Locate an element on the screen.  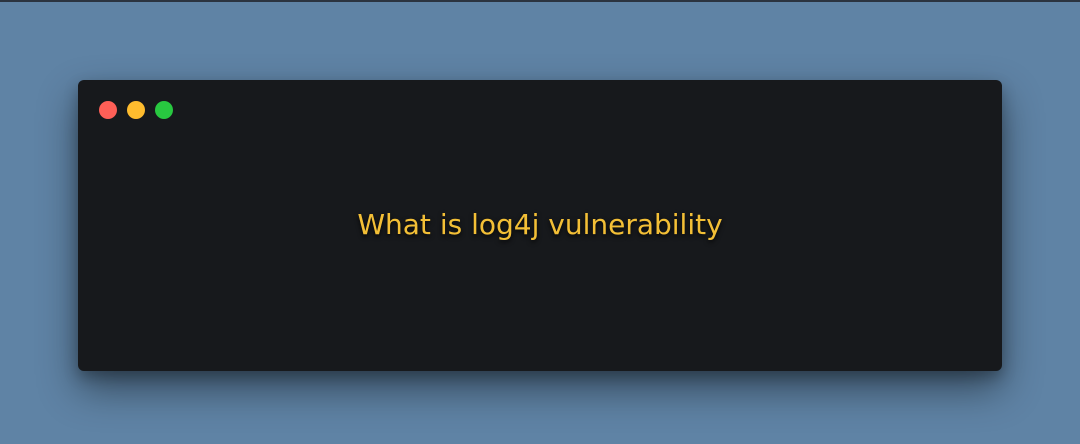
window-controls is located at coordinates (136, 110).